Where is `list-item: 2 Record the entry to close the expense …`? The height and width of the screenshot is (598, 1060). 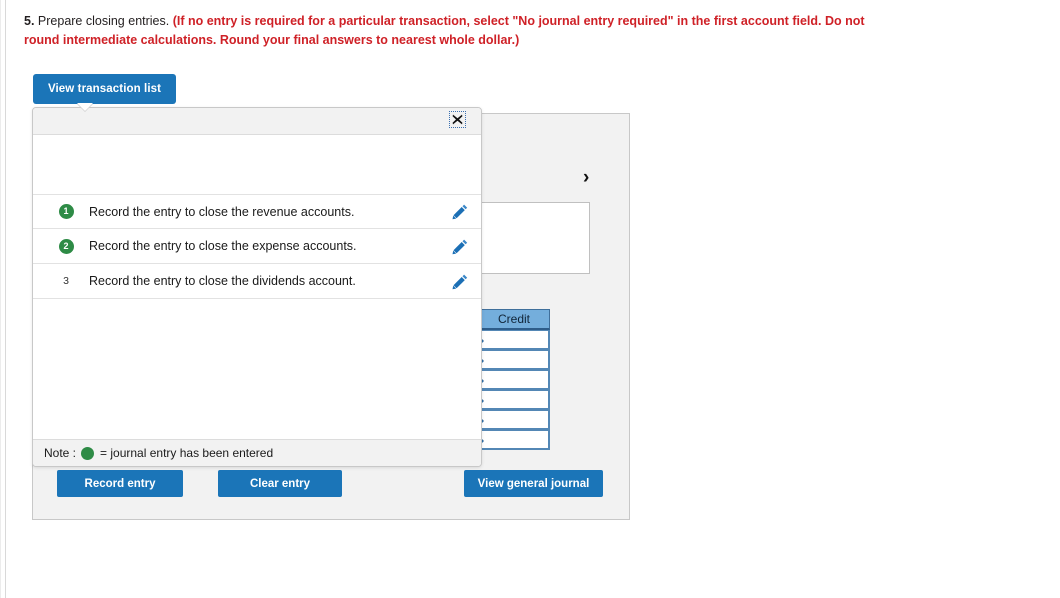 list-item: 2 Record the entry to close the expense … is located at coordinates (257, 246).